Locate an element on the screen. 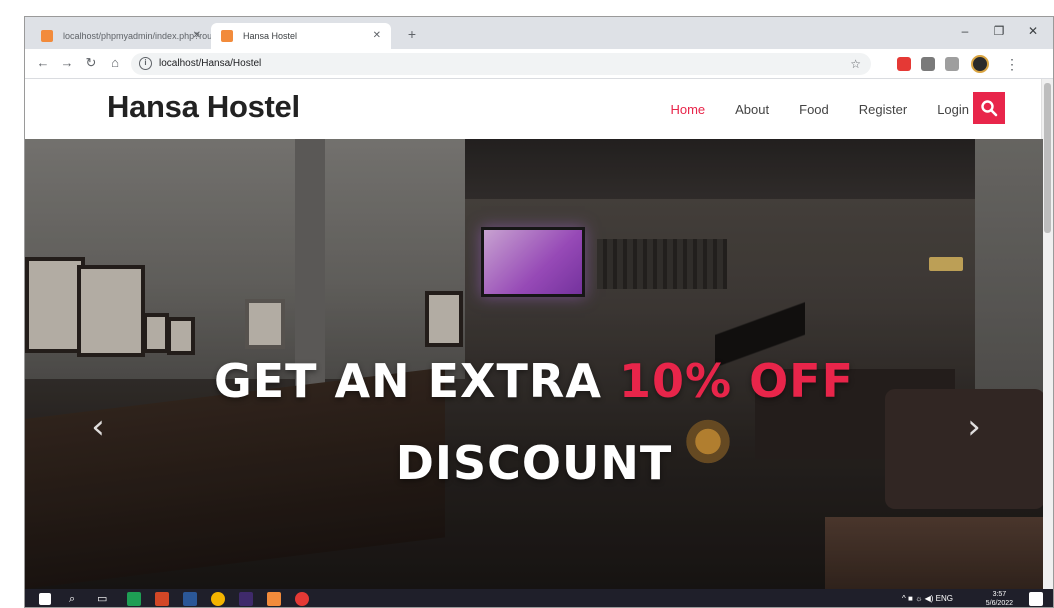 Image resolution: width=1054 pixels, height=608 pixels. address-bar: i localhost/Hansa/Hostel ☆ is located at coordinates (501, 64).